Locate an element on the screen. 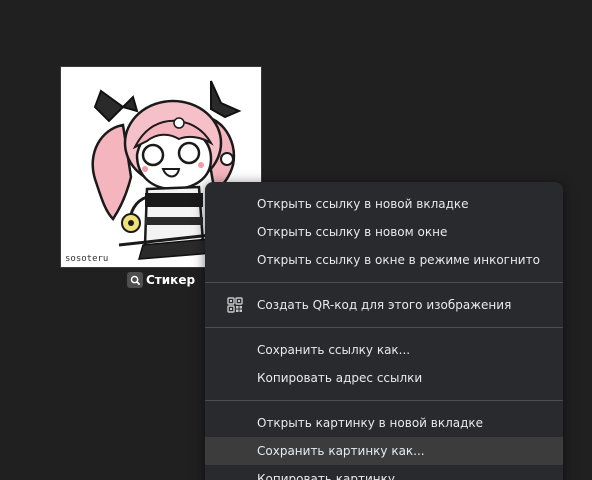 The height and width of the screenshot is (480, 592). menu-item-copy-image: Копировать картинку is located at coordinates (384, 472).